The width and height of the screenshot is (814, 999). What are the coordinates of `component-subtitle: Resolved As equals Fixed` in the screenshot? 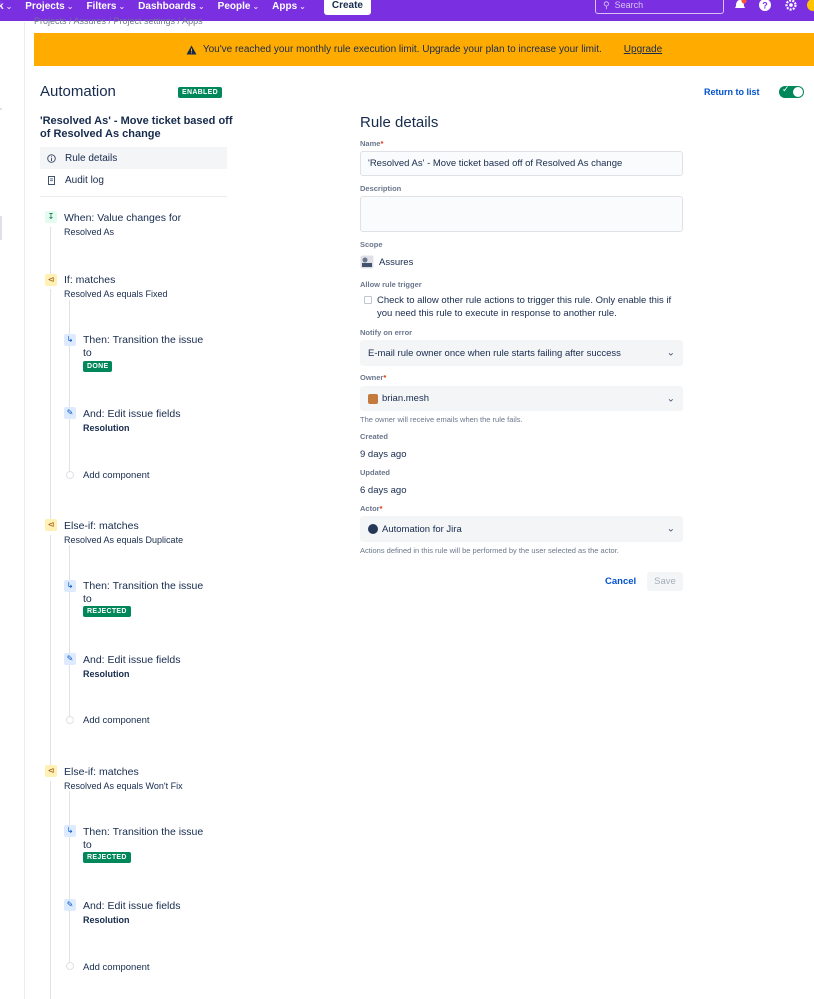 It's located at (116, 294).